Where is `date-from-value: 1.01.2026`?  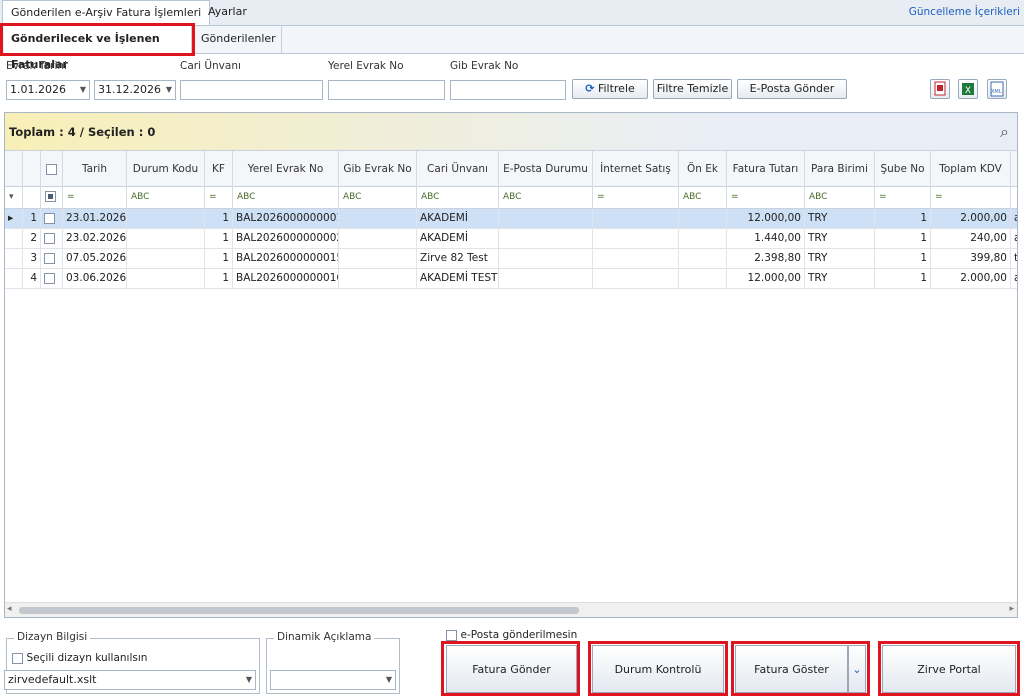 date-from-value: 1.01.2026 is located at coordinates (38, 89).